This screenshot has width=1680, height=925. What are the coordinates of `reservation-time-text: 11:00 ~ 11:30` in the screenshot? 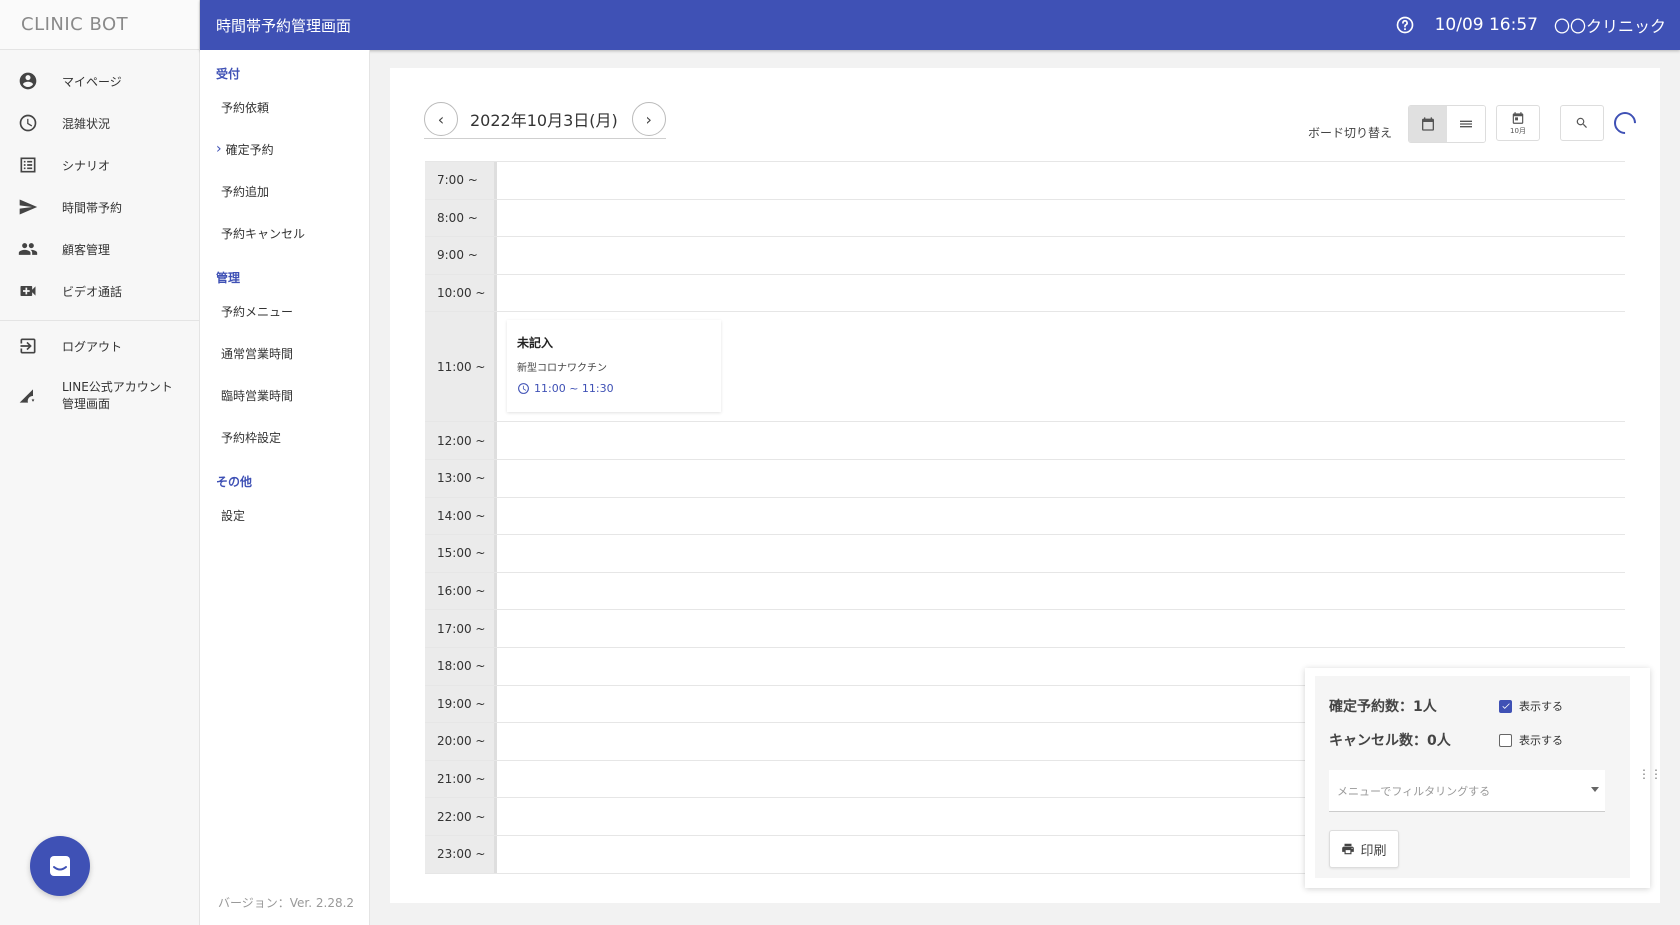 It's located at (574, 389).